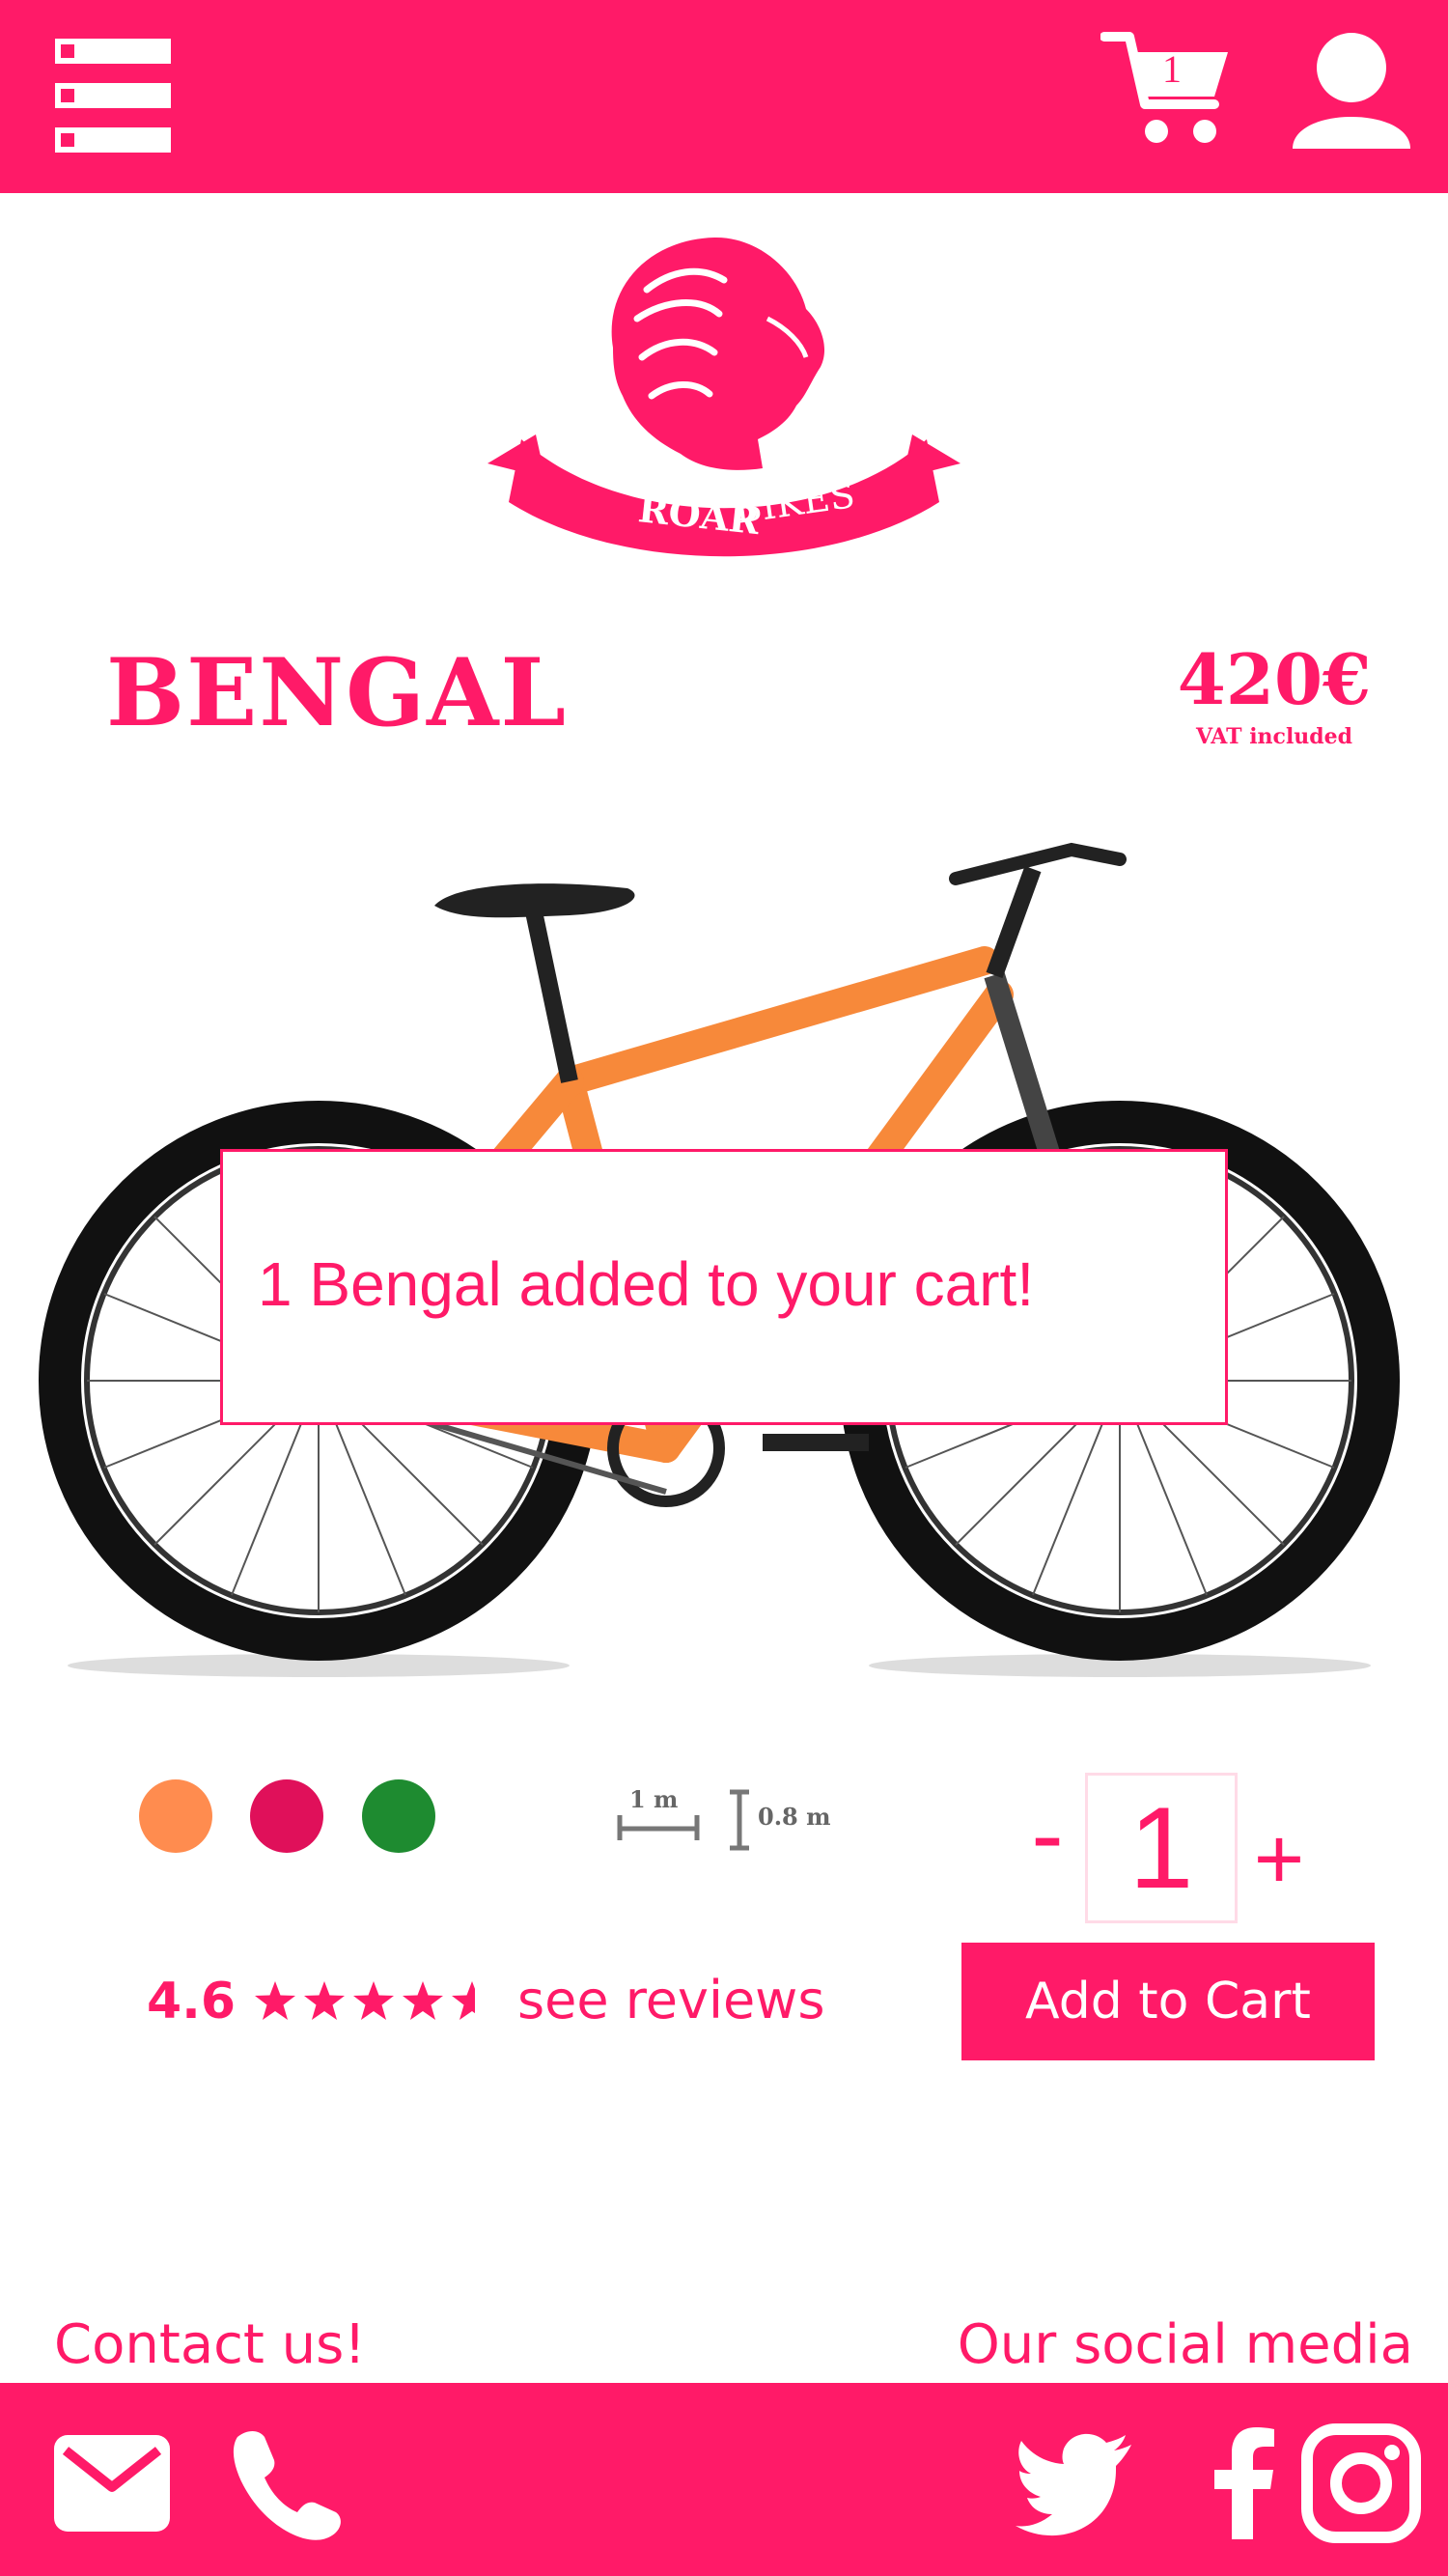  I want to click on facebook-icon, so click(1245, 2483).